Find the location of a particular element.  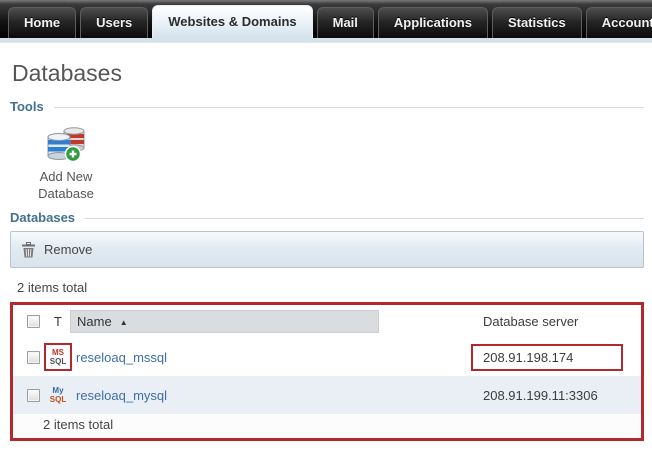

column-header-name: Name ▲ is located at coordinates (224, 321).